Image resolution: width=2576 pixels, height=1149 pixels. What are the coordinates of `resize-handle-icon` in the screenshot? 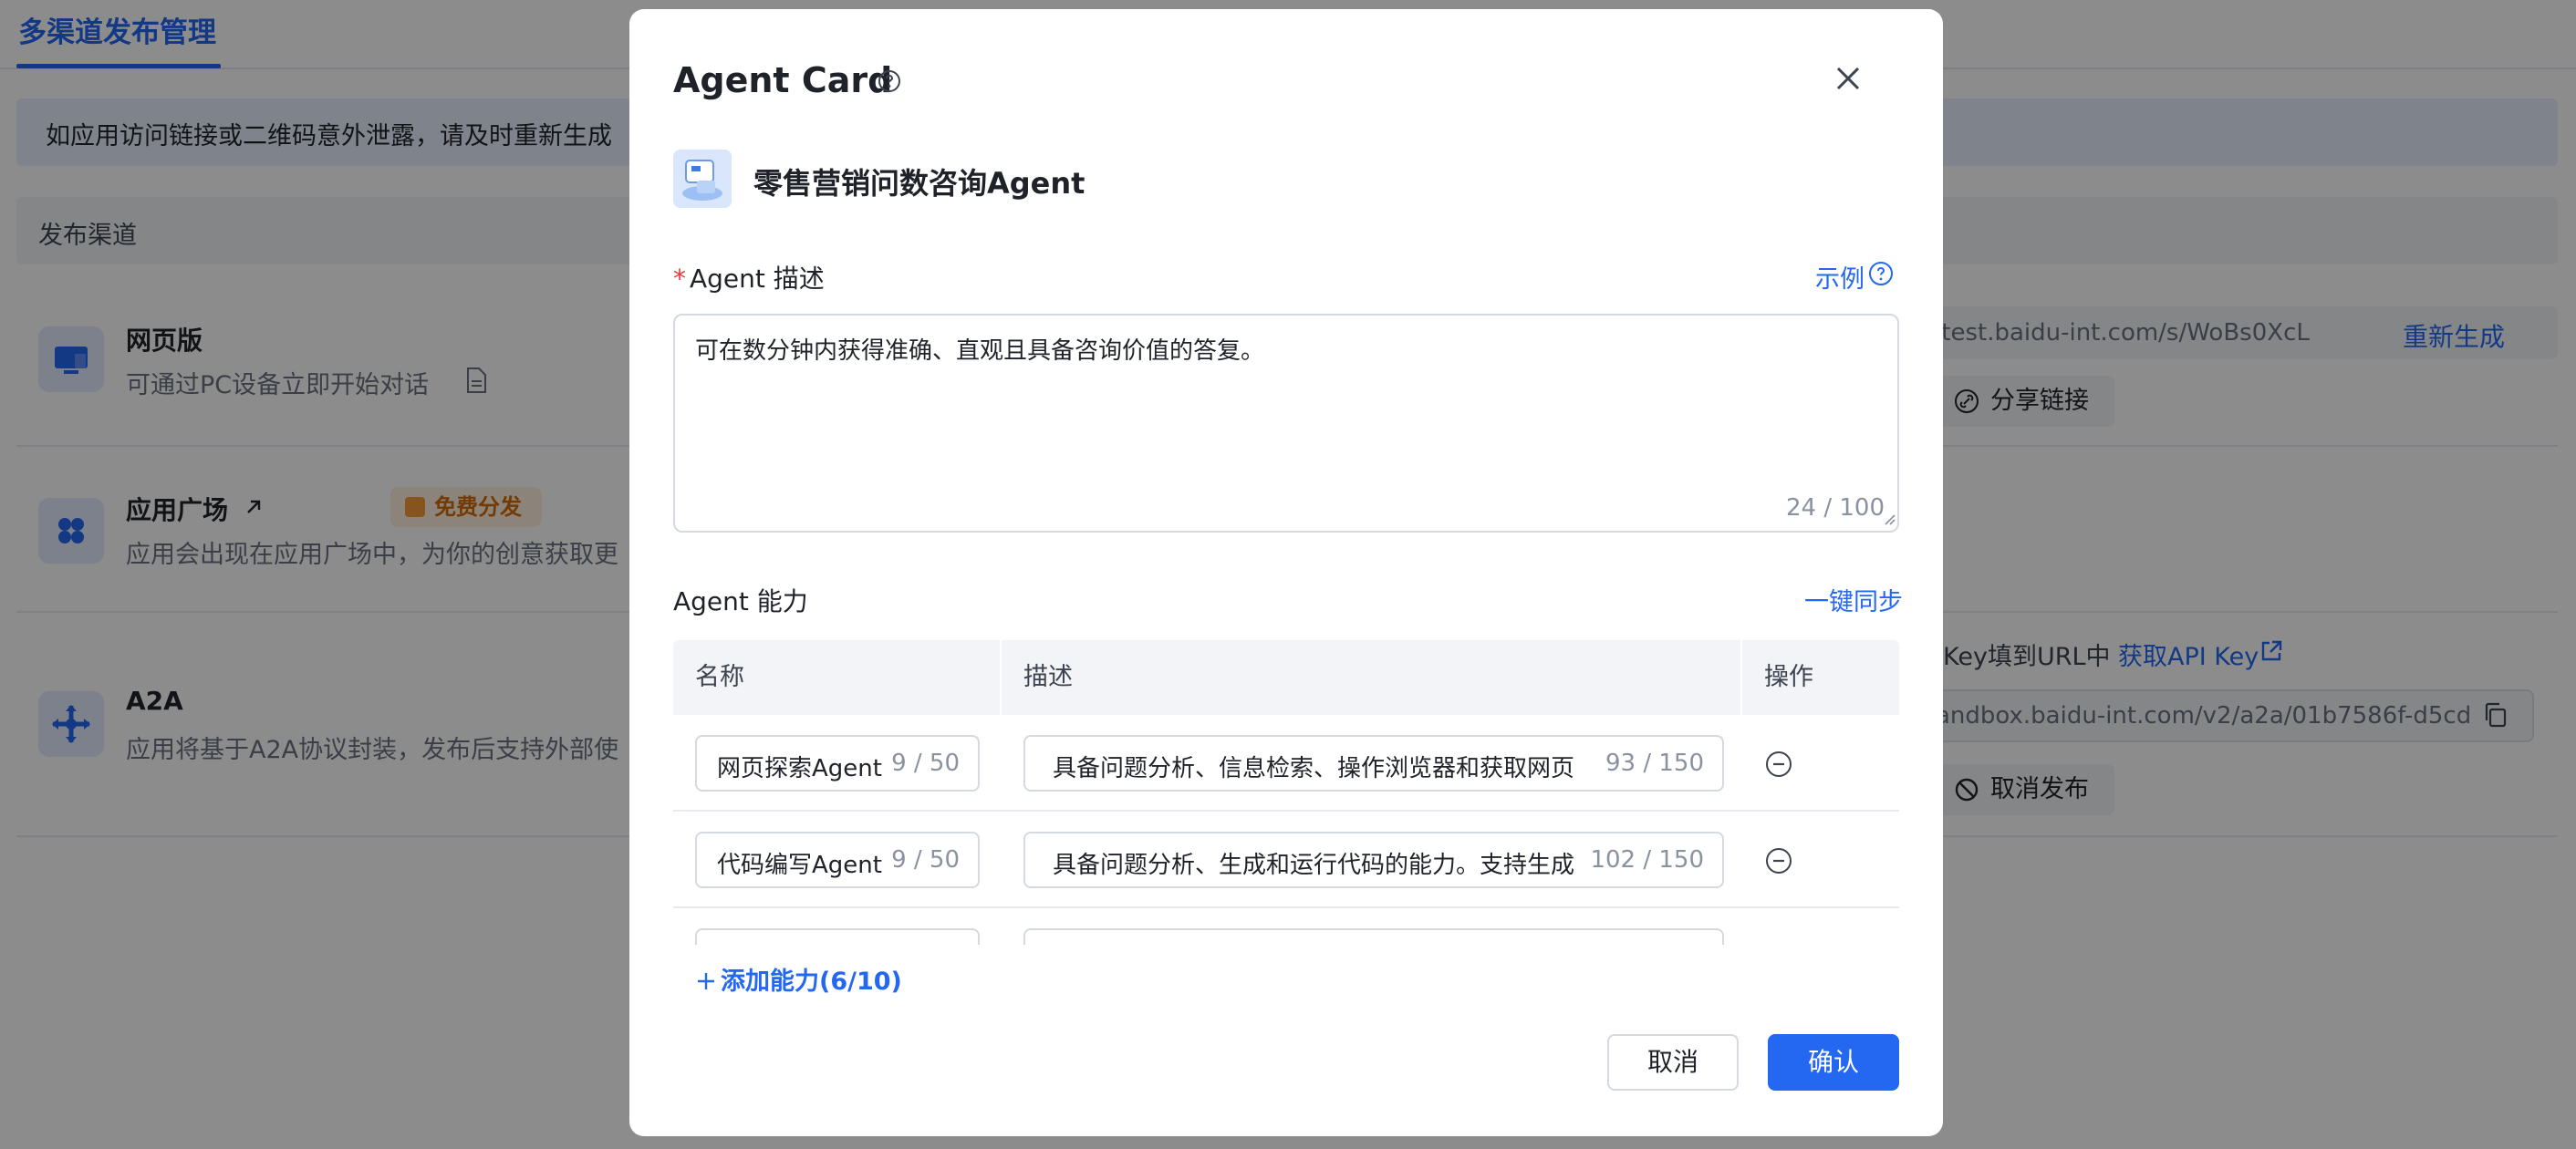 It's located at (1888, 520).